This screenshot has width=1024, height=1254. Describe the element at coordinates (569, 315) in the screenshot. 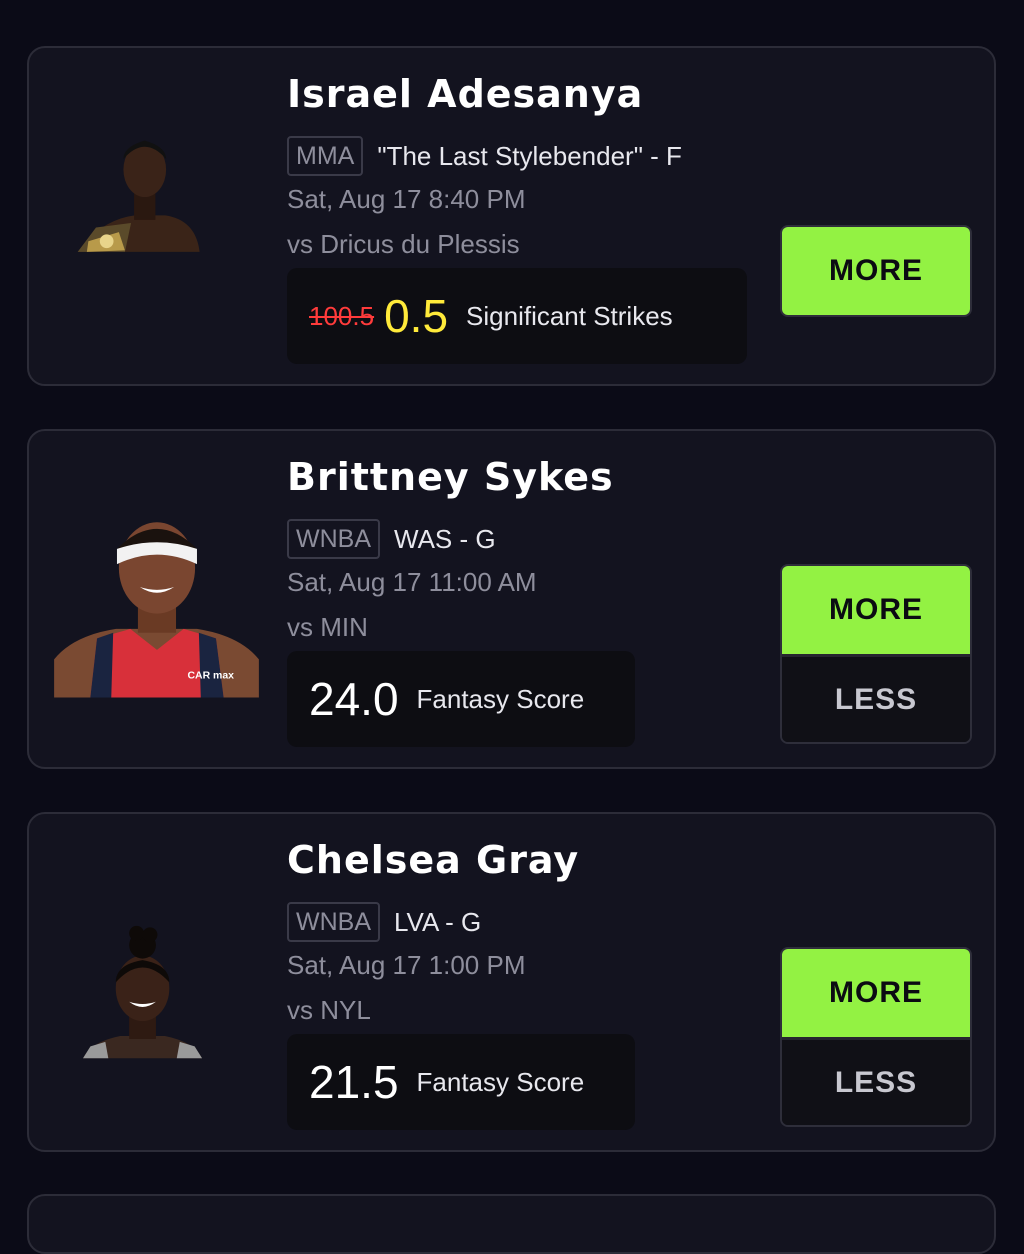

I see `stat-type: Significant Strikes` at that location.